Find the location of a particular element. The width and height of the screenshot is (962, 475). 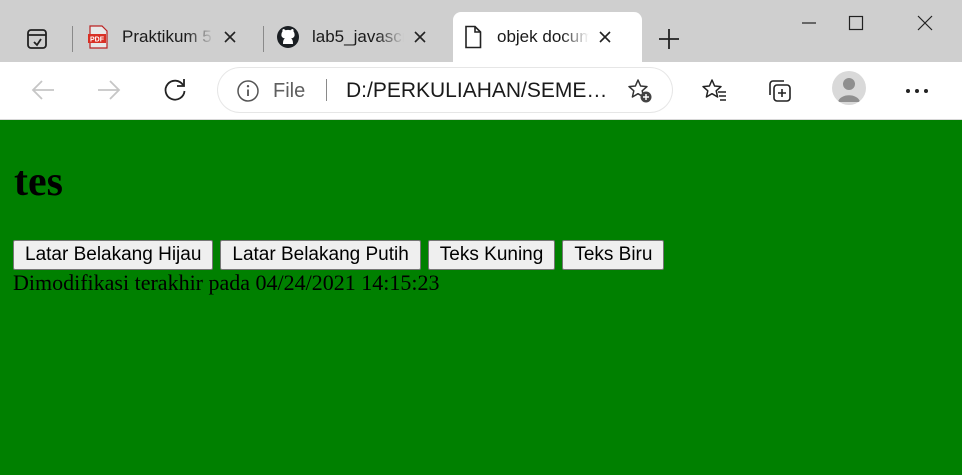

favorites-icon is located at coordinates (714, 91).